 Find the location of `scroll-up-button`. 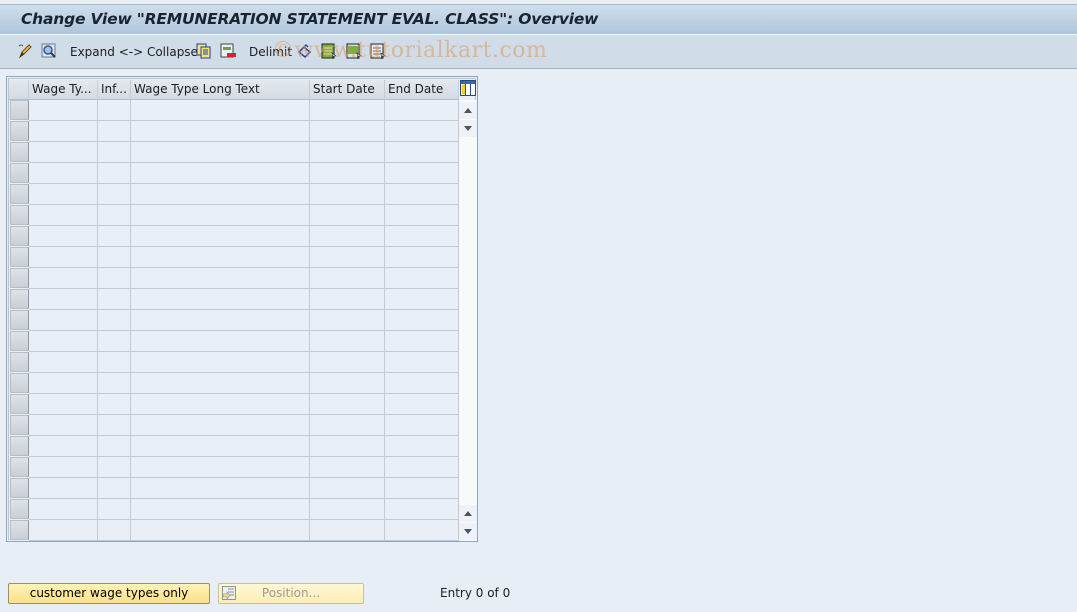

scroll-up-button is located at coordinates (468, 110).